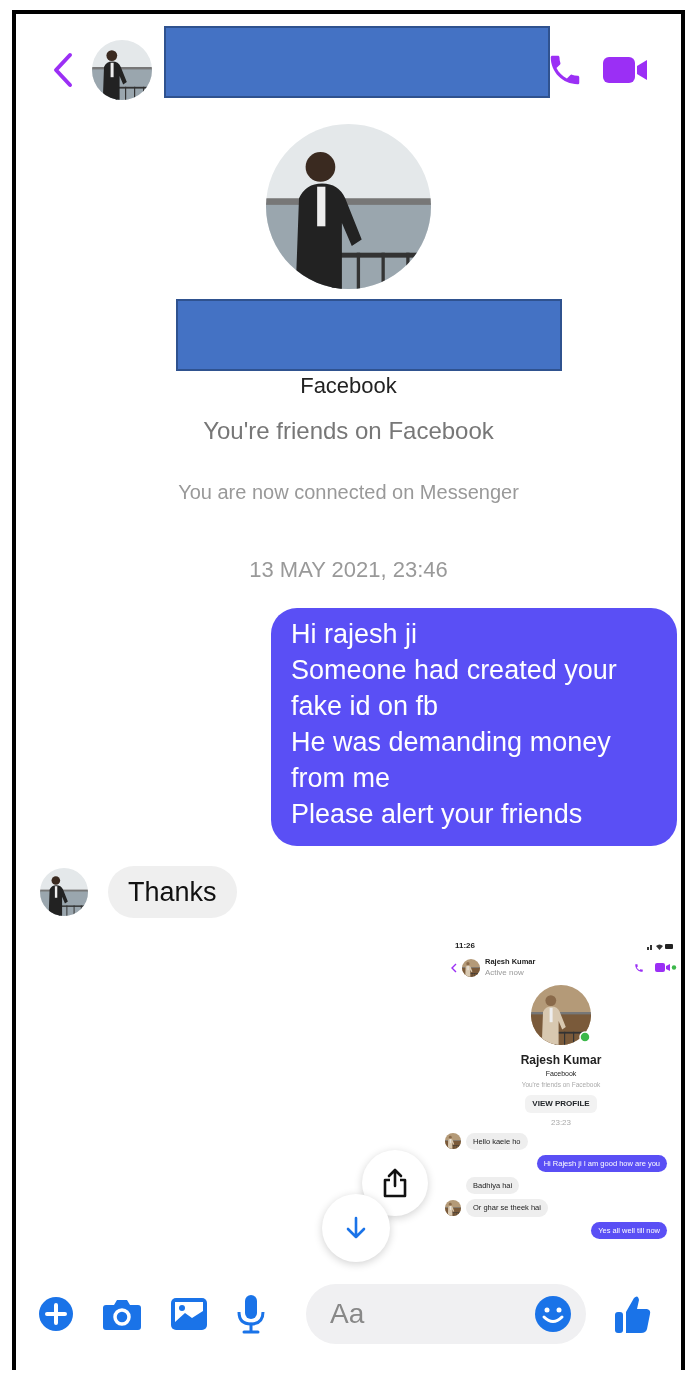  Describe the element at coordinates (348, 431) in the screenshot. I see `friends-status: You're friends on Facebook` at that location.